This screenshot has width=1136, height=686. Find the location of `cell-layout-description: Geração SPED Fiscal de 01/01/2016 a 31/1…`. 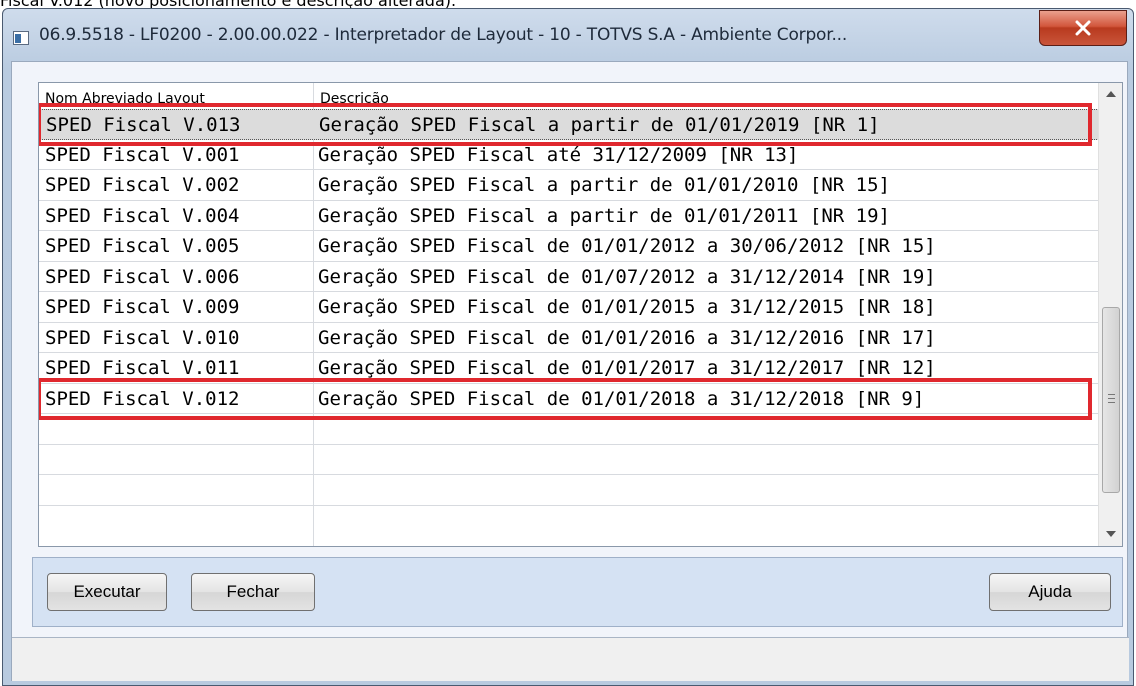

cell-layout-description: Geração SPED Fiscal de 01/01/2016 a 31/1… is located at coordinates (627, 337).